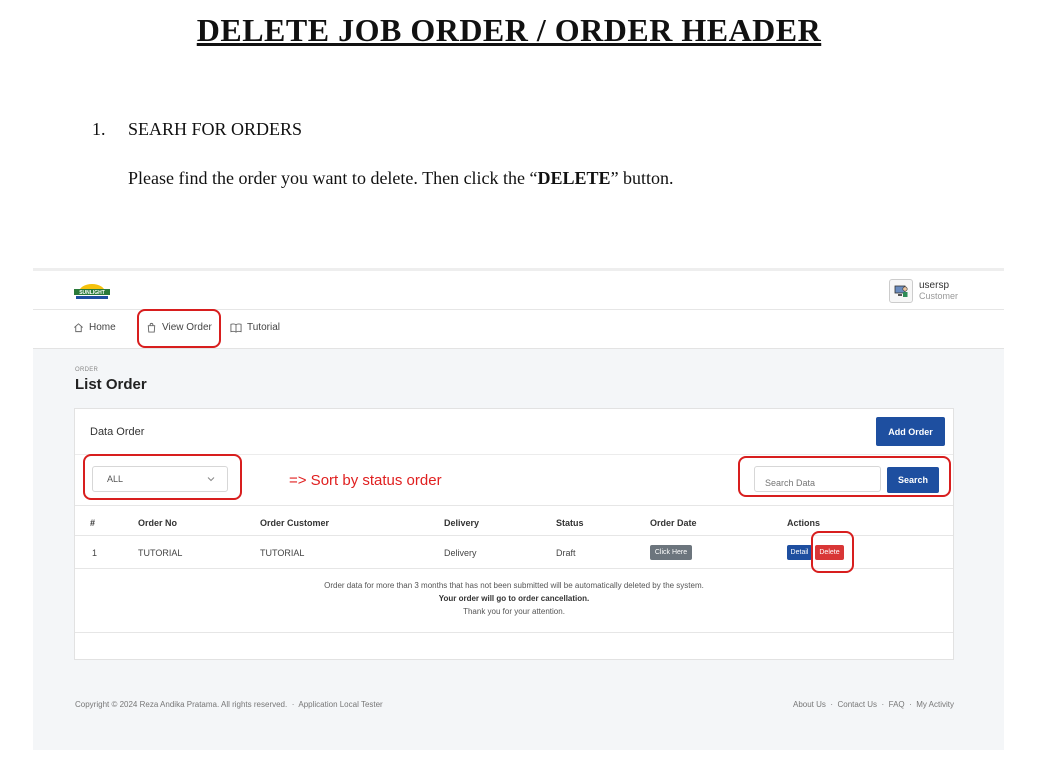 Image resolution: width=1038 pixels, height=777 pixels. What do you see at coordinates (910, 431) in the screenshot?
I see `add-order-button: Add Order` at bounding box center [910, 431].